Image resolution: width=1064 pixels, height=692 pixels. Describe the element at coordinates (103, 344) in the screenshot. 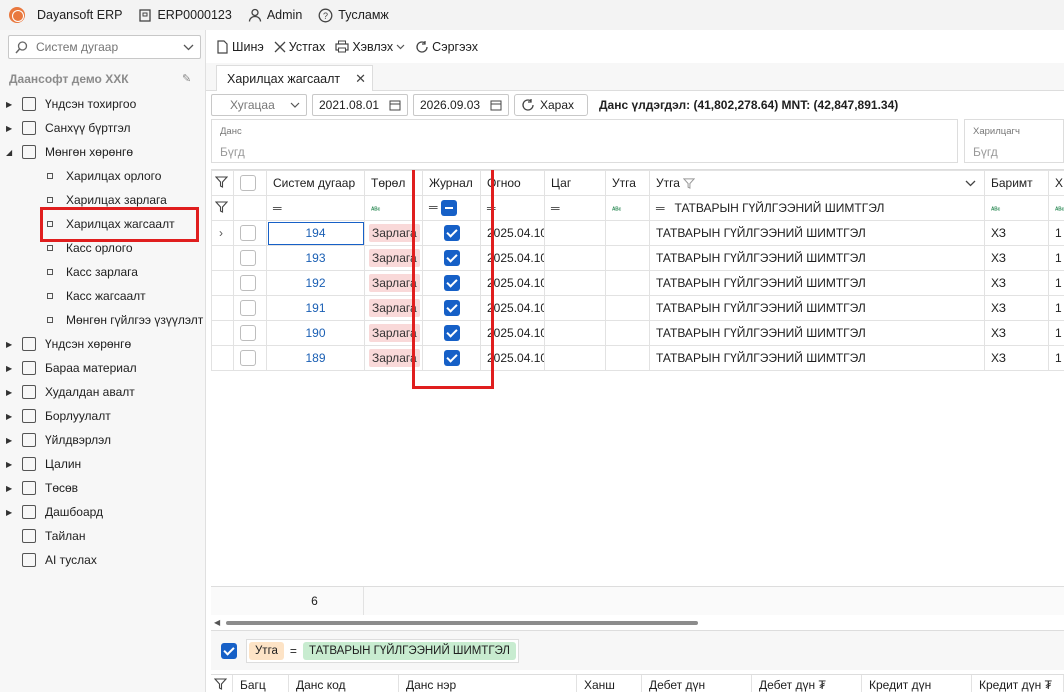

I see `sidebar-item: ▶ Үндсэн хөрөнгө` at that location.